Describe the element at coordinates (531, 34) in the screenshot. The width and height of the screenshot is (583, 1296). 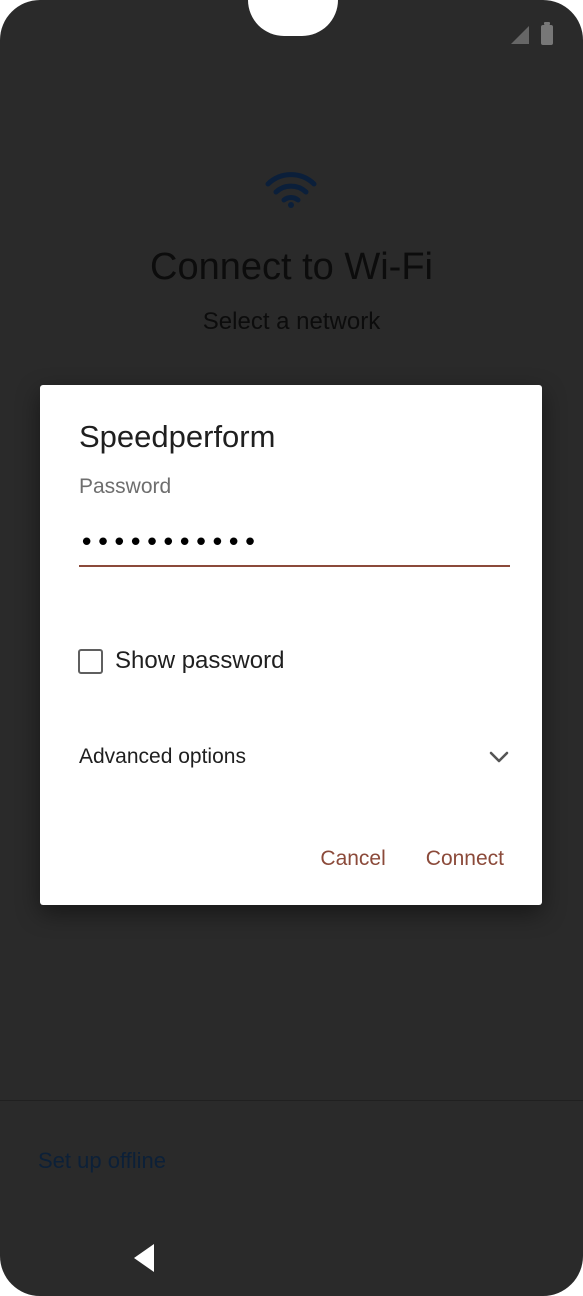
I see `status-bar` at that location.